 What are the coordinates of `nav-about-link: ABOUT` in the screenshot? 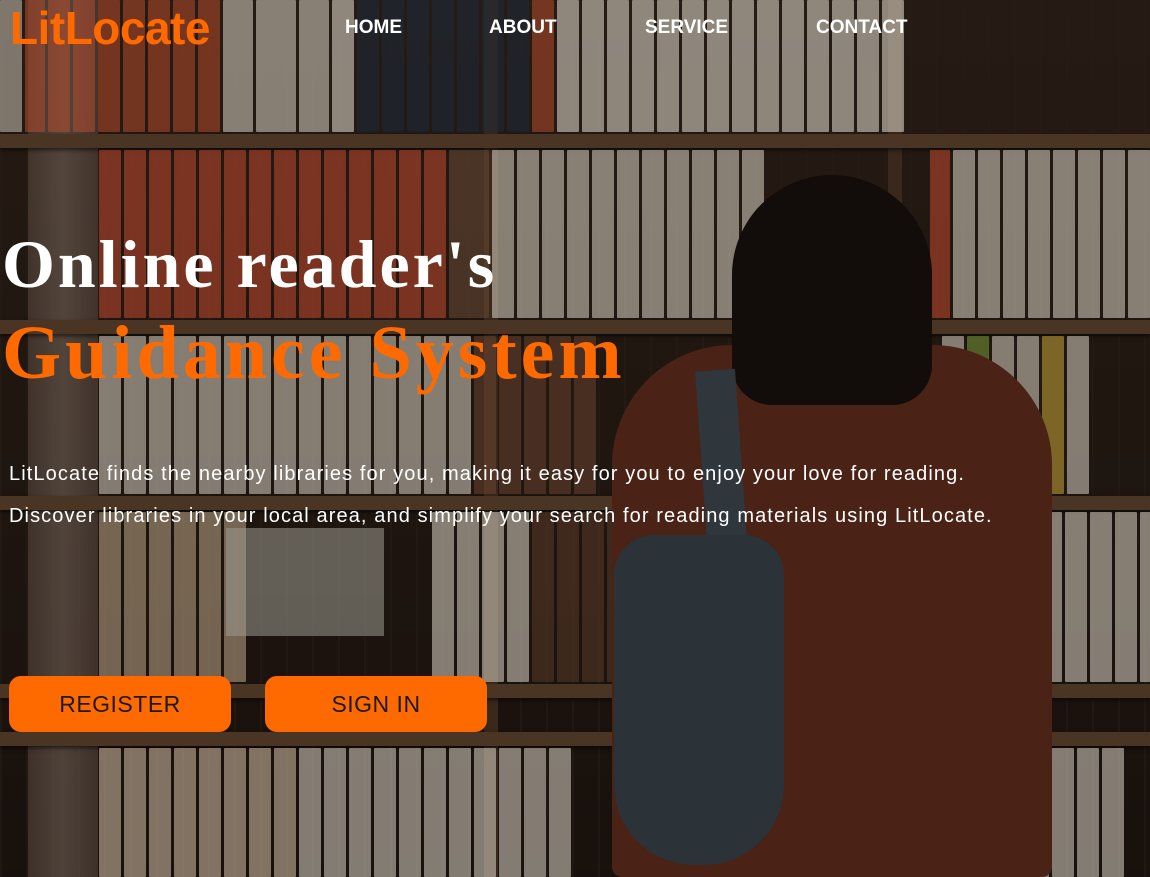 It's located at (523, 28).